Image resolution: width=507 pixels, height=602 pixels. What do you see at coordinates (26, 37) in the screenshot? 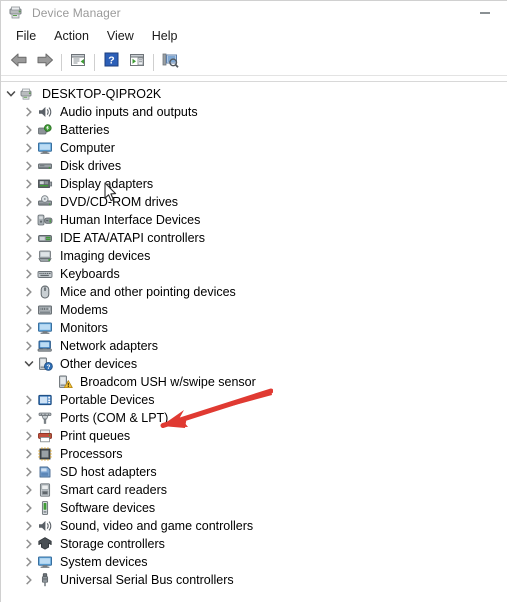
I see `menu-file: File` at bounding box center [26, 37].